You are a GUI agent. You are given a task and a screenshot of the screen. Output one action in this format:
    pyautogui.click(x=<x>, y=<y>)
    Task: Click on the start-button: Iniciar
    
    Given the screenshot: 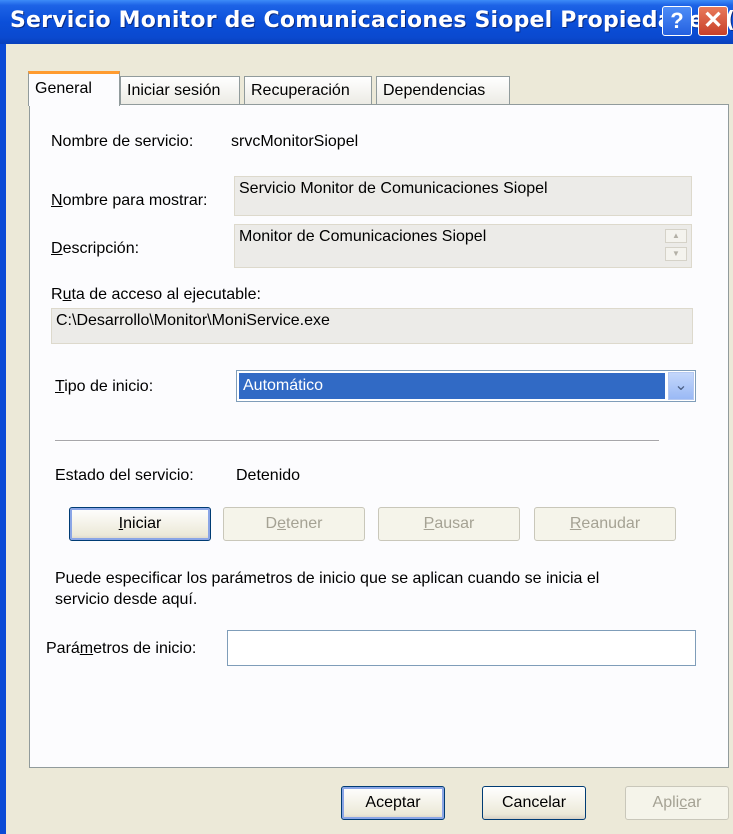 What is the action you would take?
    pyautogui.click(x=140, y=524)
    